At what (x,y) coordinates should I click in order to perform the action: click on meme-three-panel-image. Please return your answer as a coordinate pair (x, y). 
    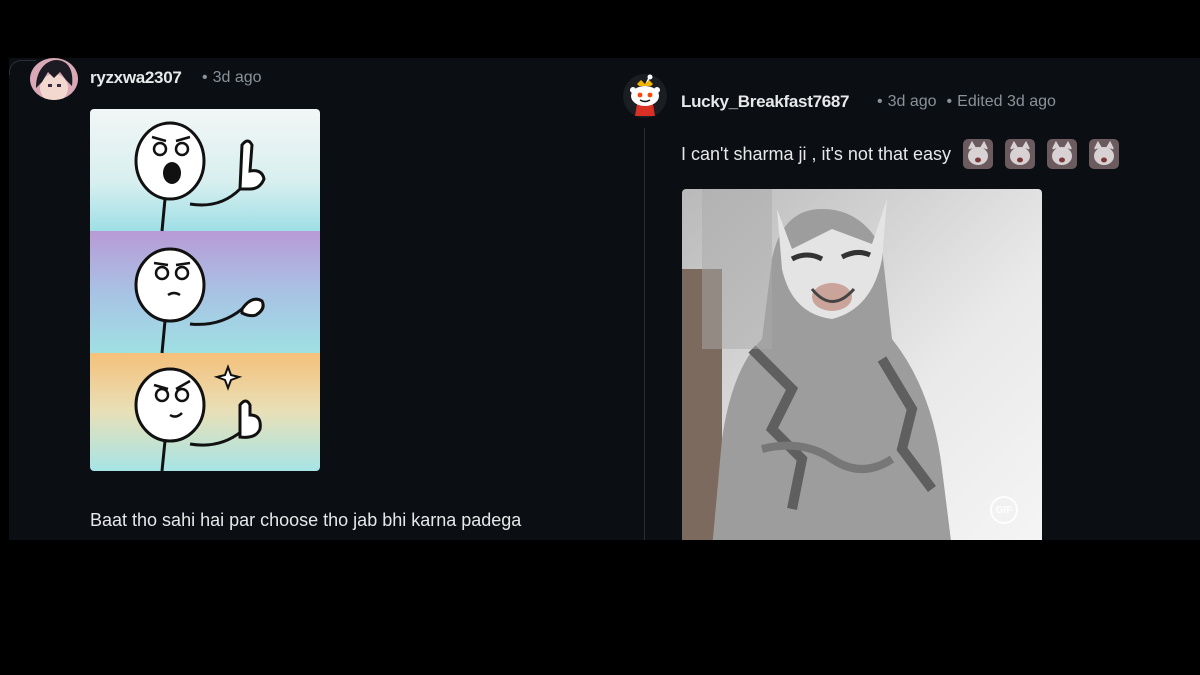
    Looking at the image, I should click on (205, 290).